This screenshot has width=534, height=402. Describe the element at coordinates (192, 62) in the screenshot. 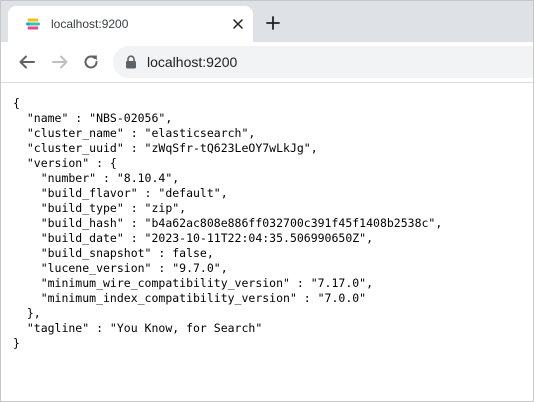

I see `url-text: localhost:9200` at that location.